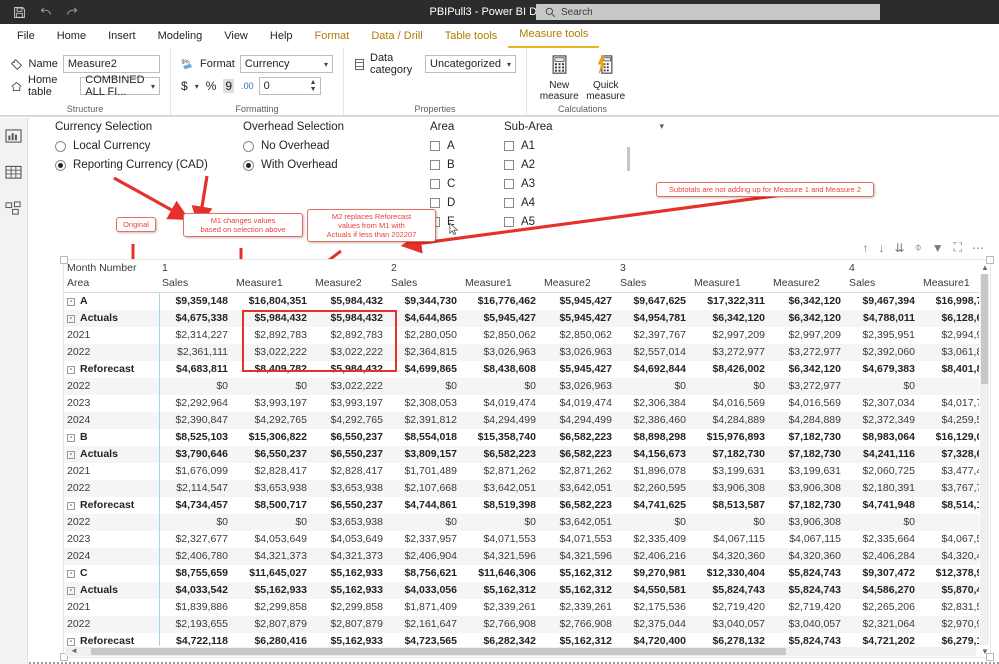 The height and width of the screenshot is (664, 999). I want to click on table-cell: $2,406,284, so click(883, 556).